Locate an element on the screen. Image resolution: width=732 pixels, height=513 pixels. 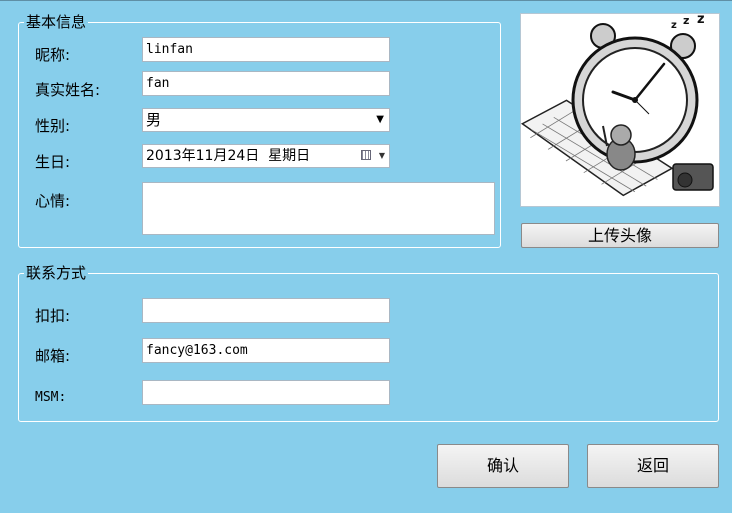
alarm-clock-cartoon-icon: z z z is located at coordinates (620, 110).